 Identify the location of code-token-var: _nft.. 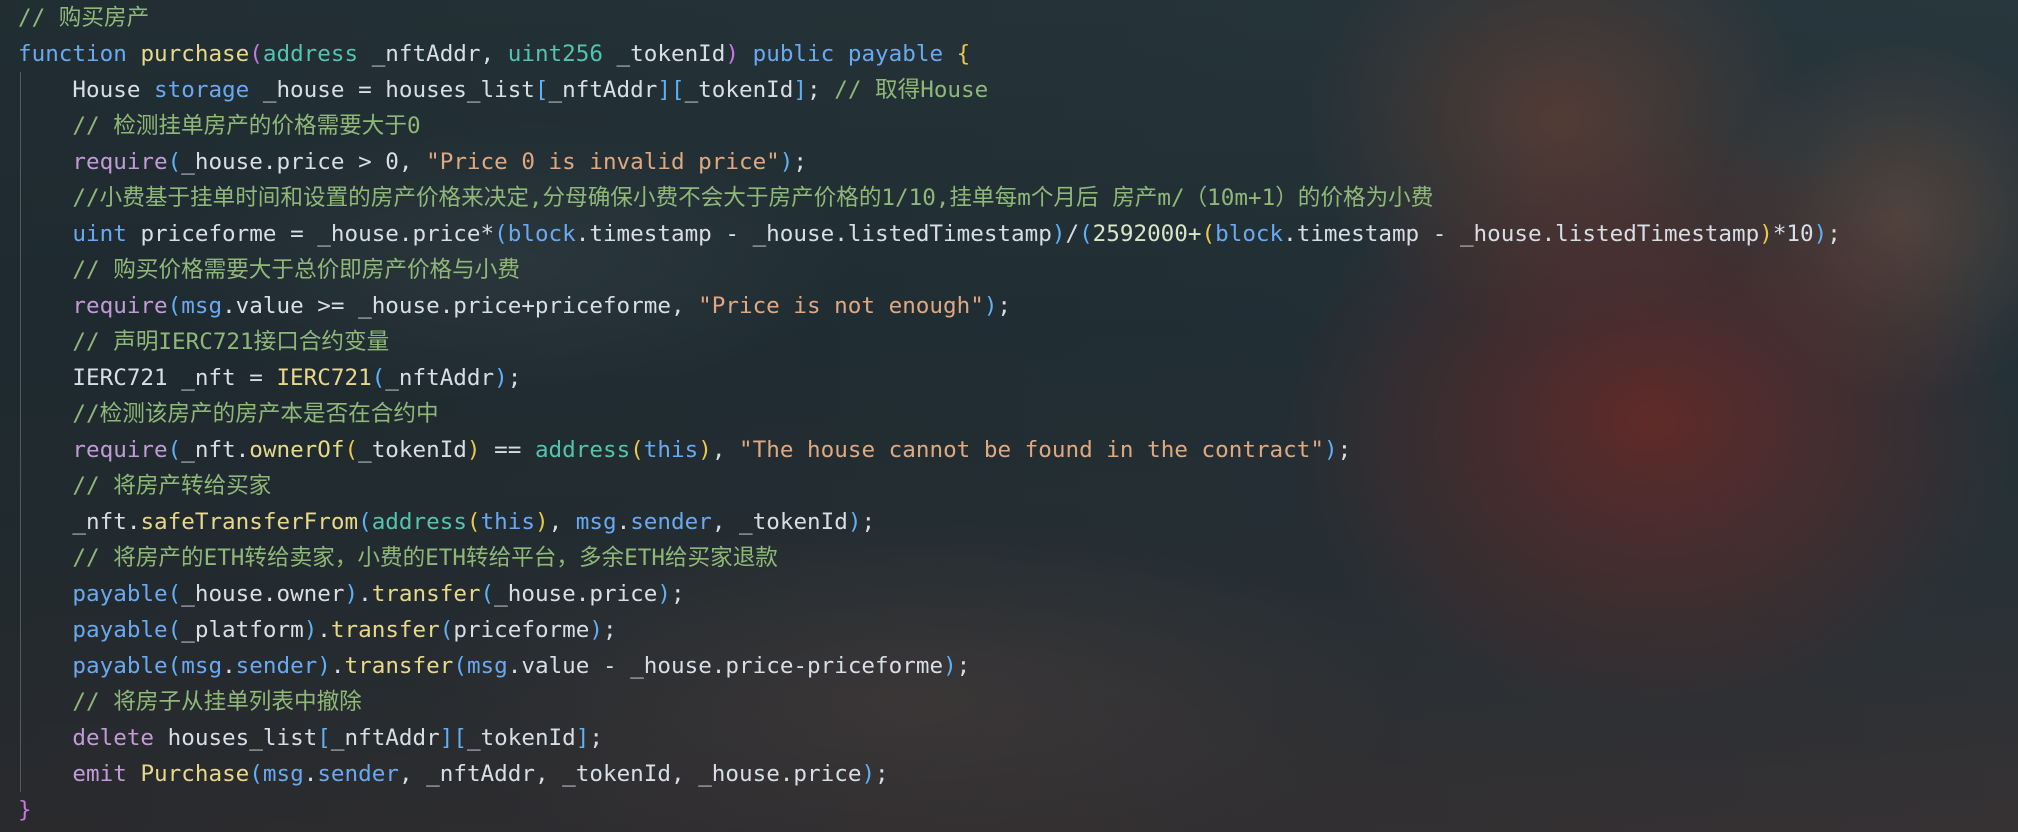
(79, 522).